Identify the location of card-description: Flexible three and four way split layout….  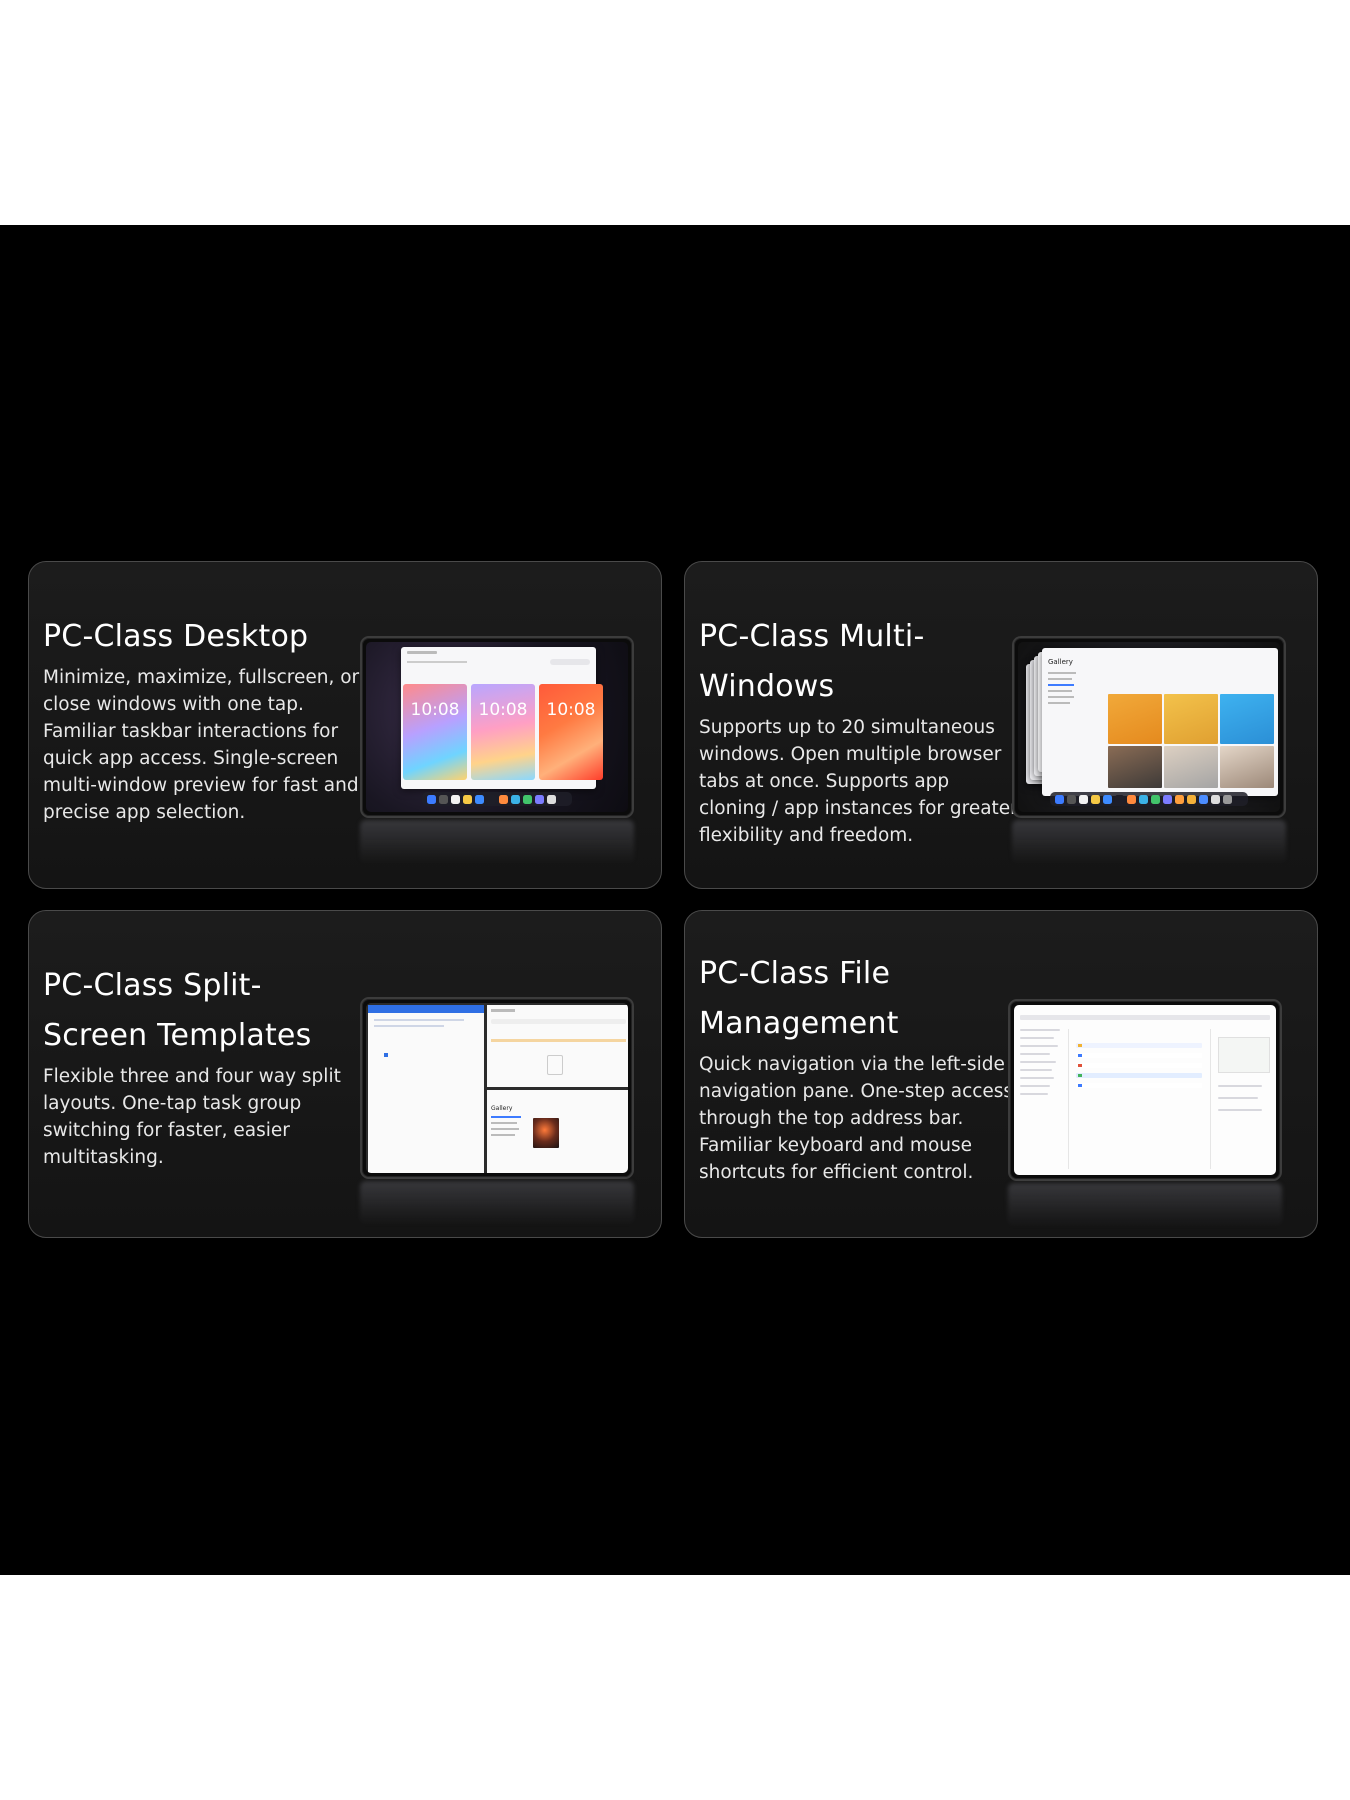
(192, 1117).